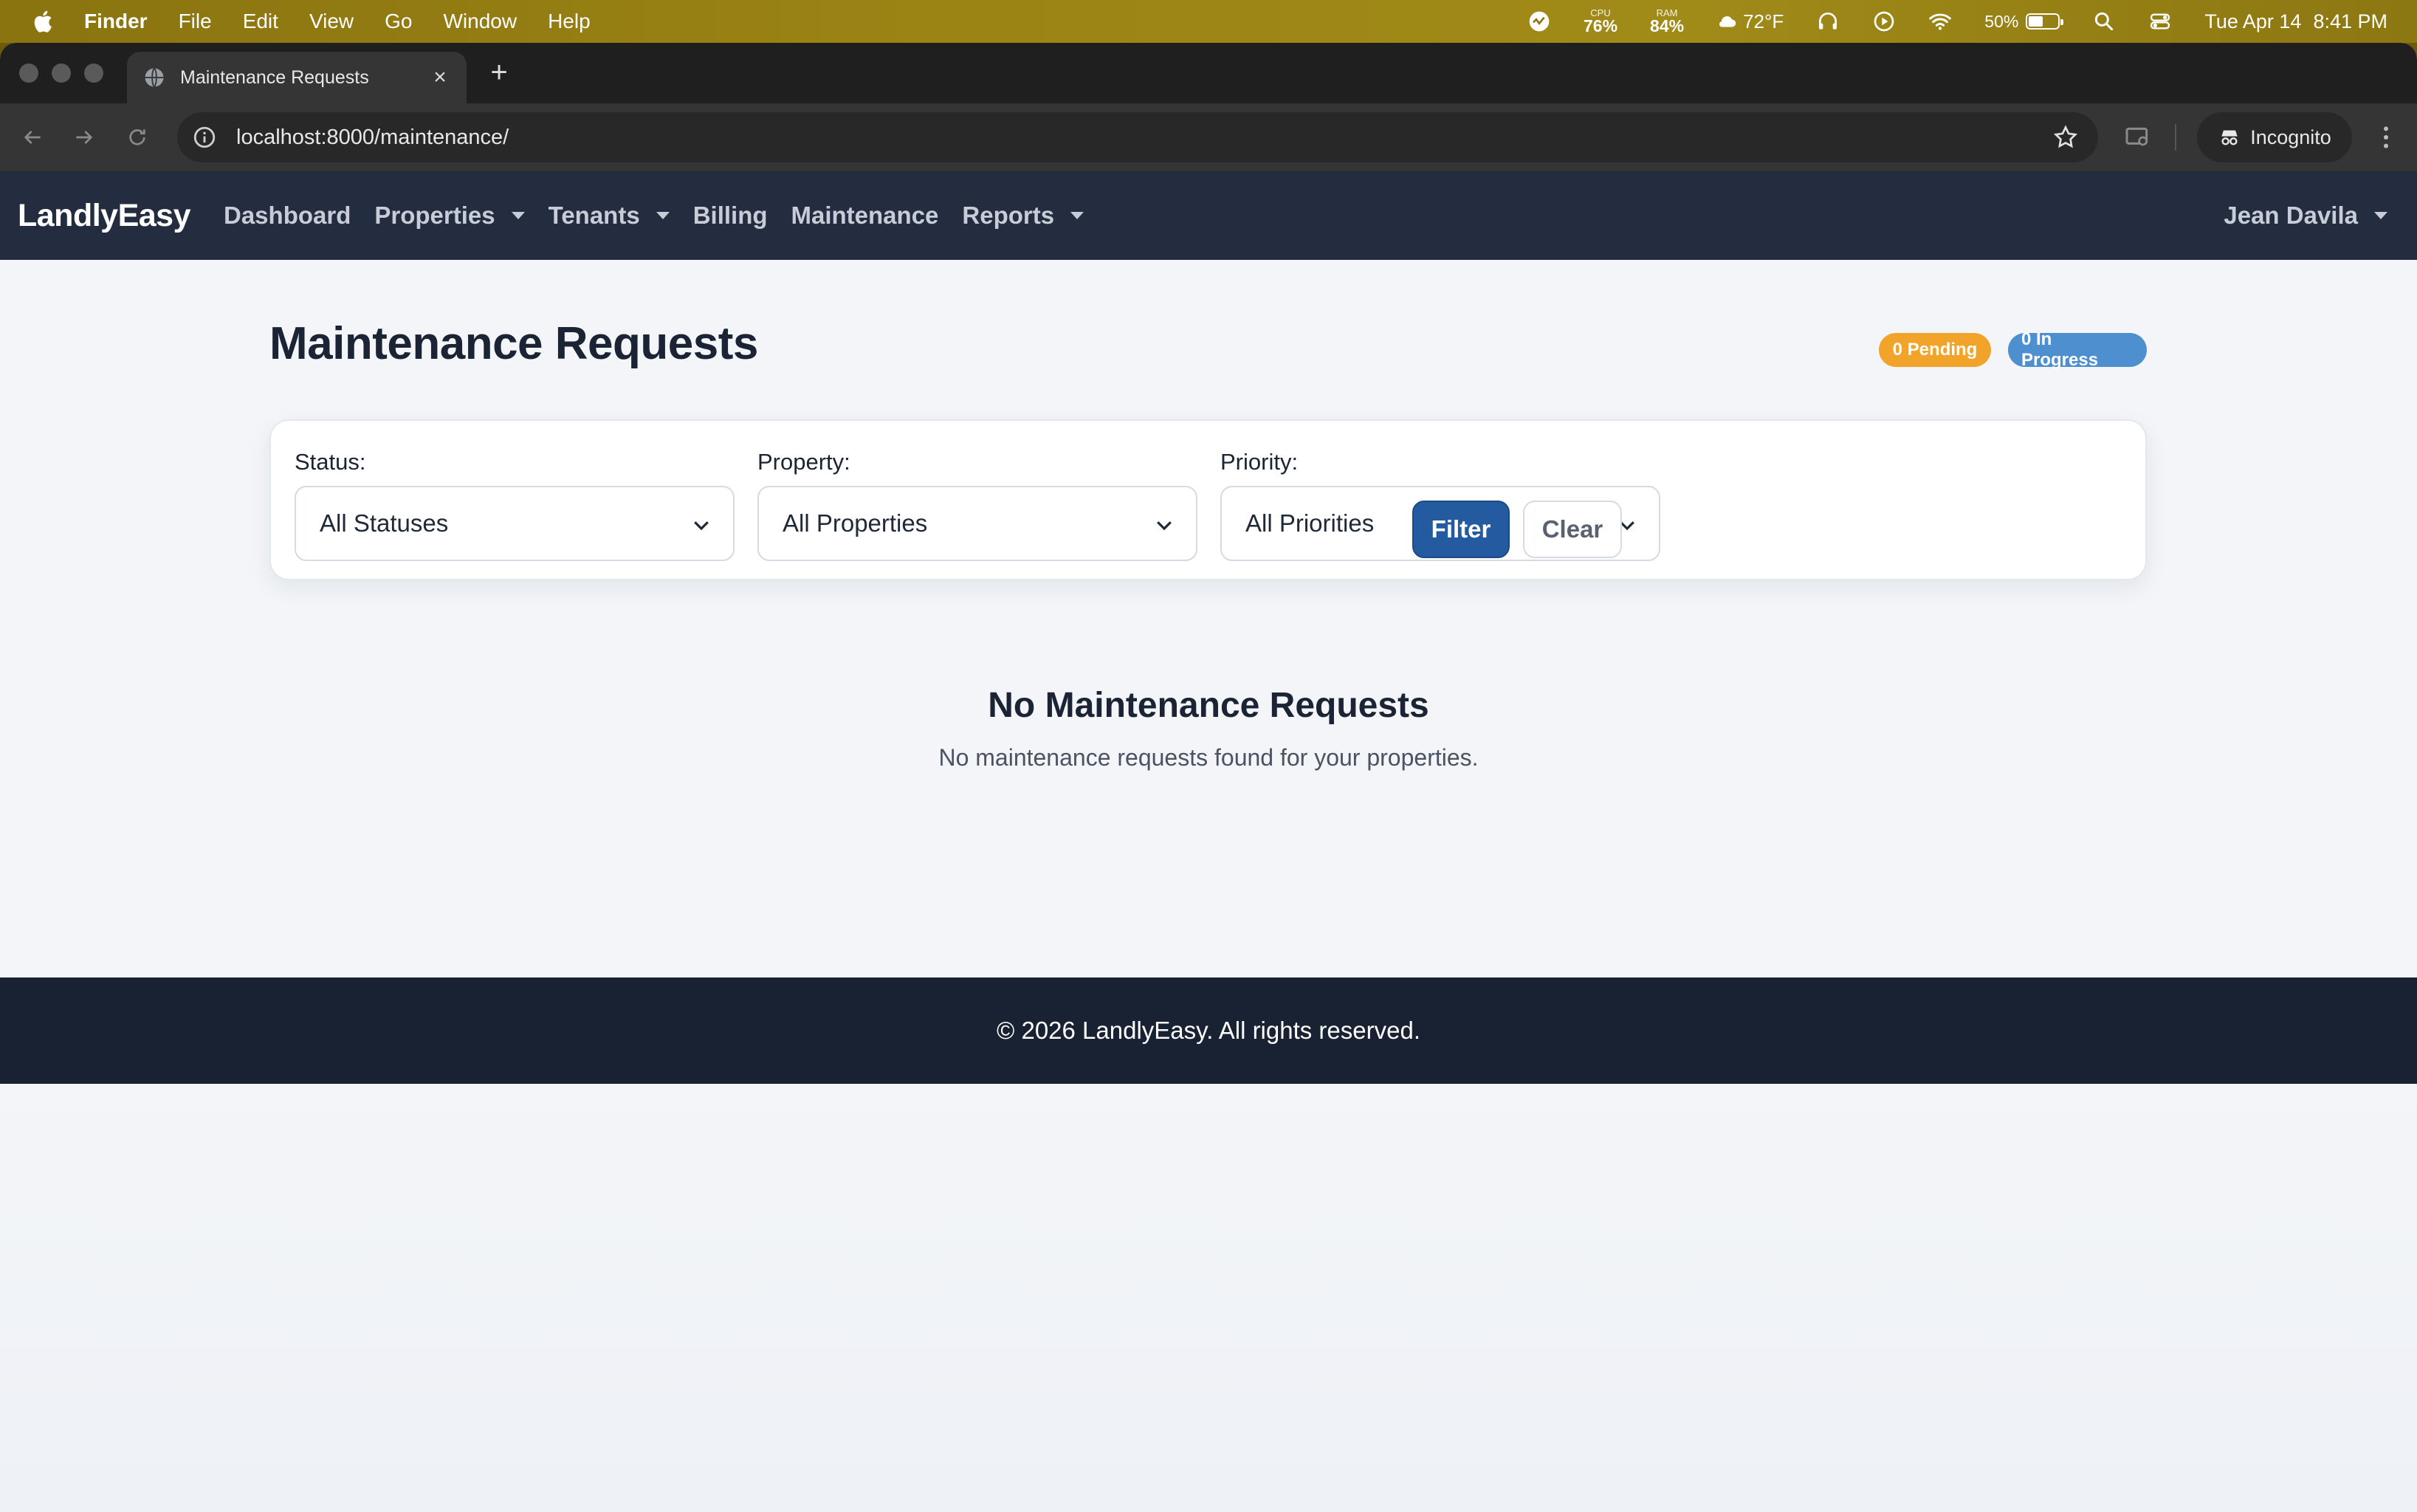 The height and width of the screenshot is (1512, 2417). Describe the element at coordinates (803, 462) in the screenshot. I see `property-filter-label: Property:` at that location.